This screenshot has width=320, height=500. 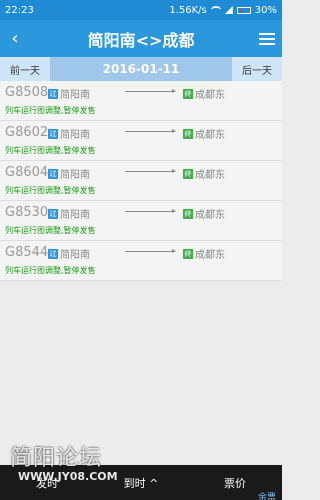 I want to click on next-day-button: 后一天, so click(x=257, y=69).